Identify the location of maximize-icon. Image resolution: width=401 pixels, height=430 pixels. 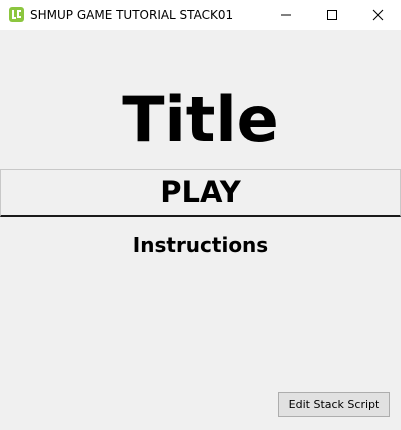
(332, 15).